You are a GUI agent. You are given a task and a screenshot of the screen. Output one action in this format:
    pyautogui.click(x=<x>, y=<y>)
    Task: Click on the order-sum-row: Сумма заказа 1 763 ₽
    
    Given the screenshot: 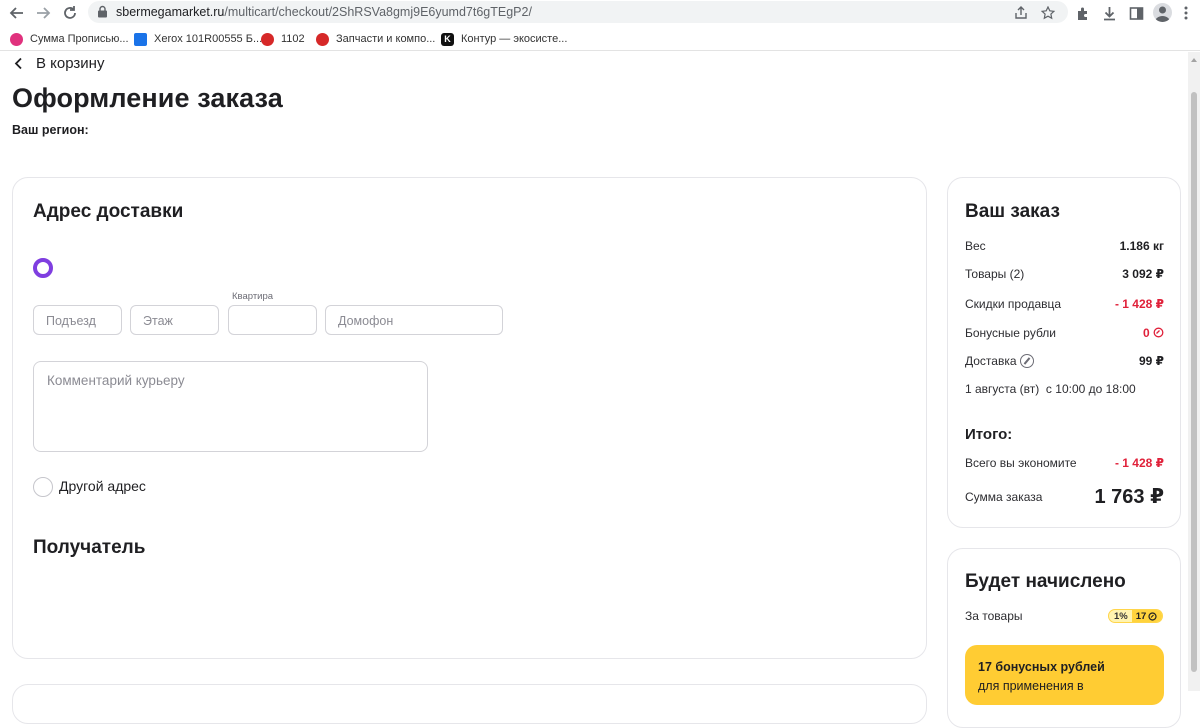 What is the action you would take?
    pyautogui.click(x=1064, y=497)
    